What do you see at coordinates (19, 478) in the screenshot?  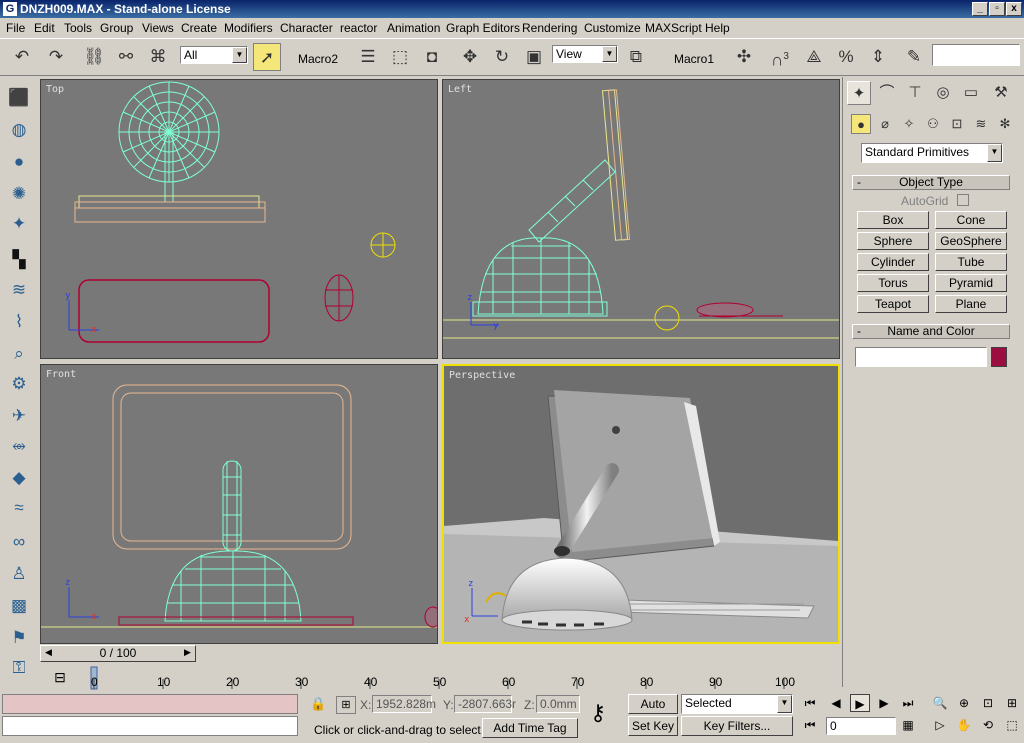 I see `geometry-icon: ◆` at bounding box center [19, 478].